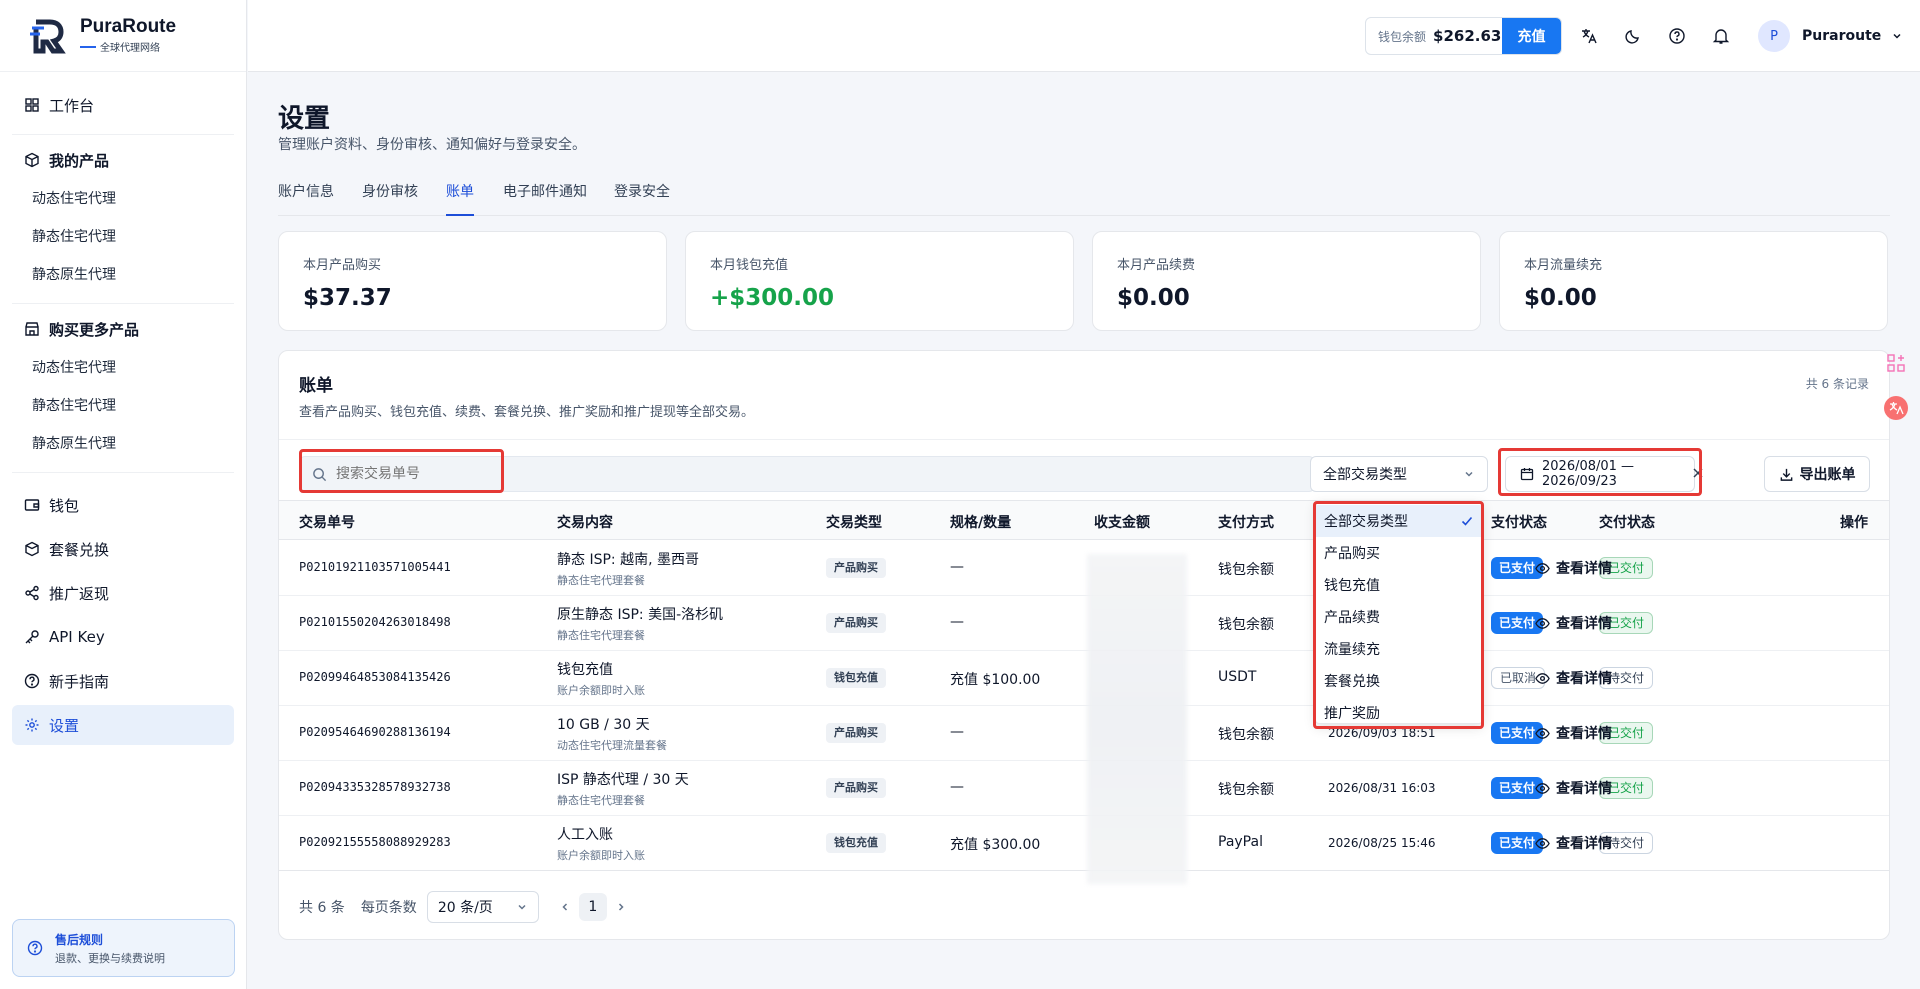 This screenshot has height=989, width=1920. What do you see at coordinates (123, 329) in the screenshot?
I see `sidebar-section-buy-more: 购买更多产品` at bounding box center [123, 329].